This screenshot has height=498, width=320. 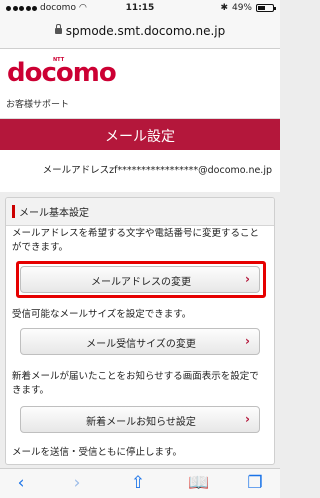 What do you see at coordinates (37, 103) in the screenshot?
I see `support-link: お客様サポート` at bounding box center [37, 103].